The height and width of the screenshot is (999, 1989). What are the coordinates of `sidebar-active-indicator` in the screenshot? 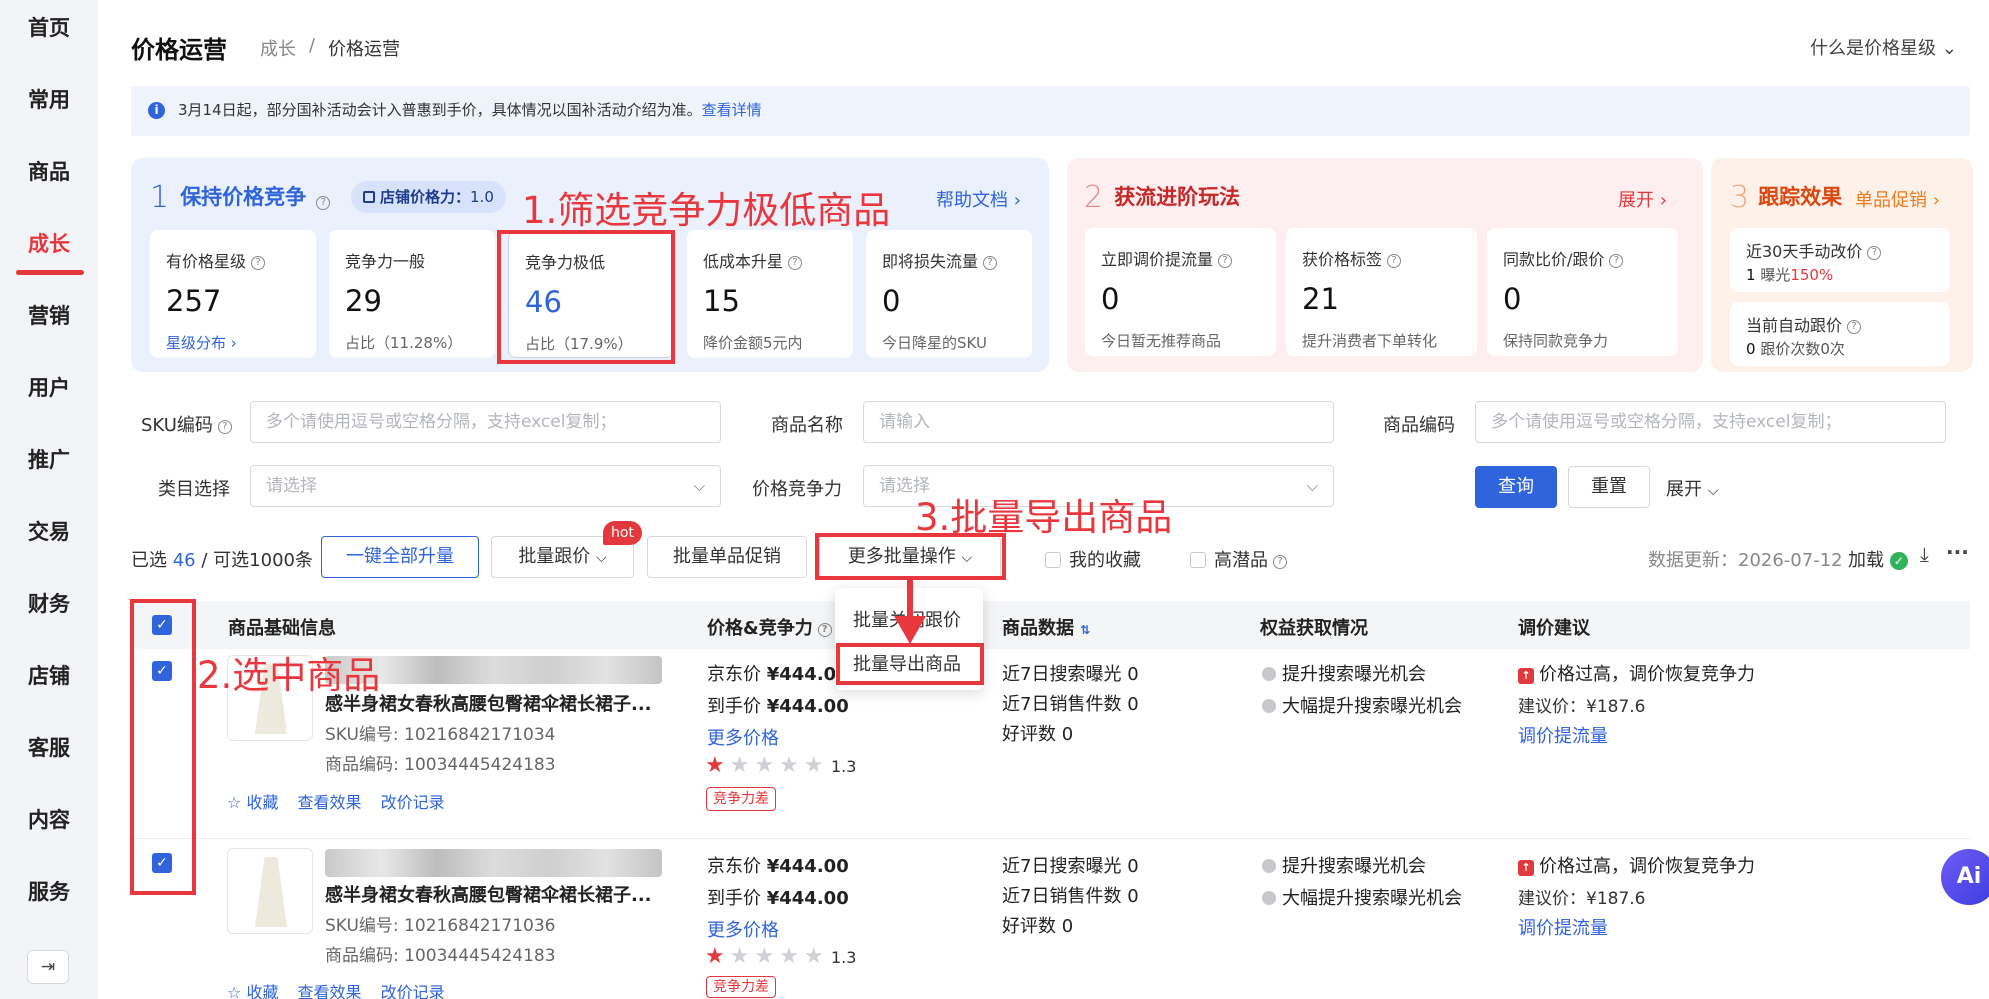 It's located at (50, 272).